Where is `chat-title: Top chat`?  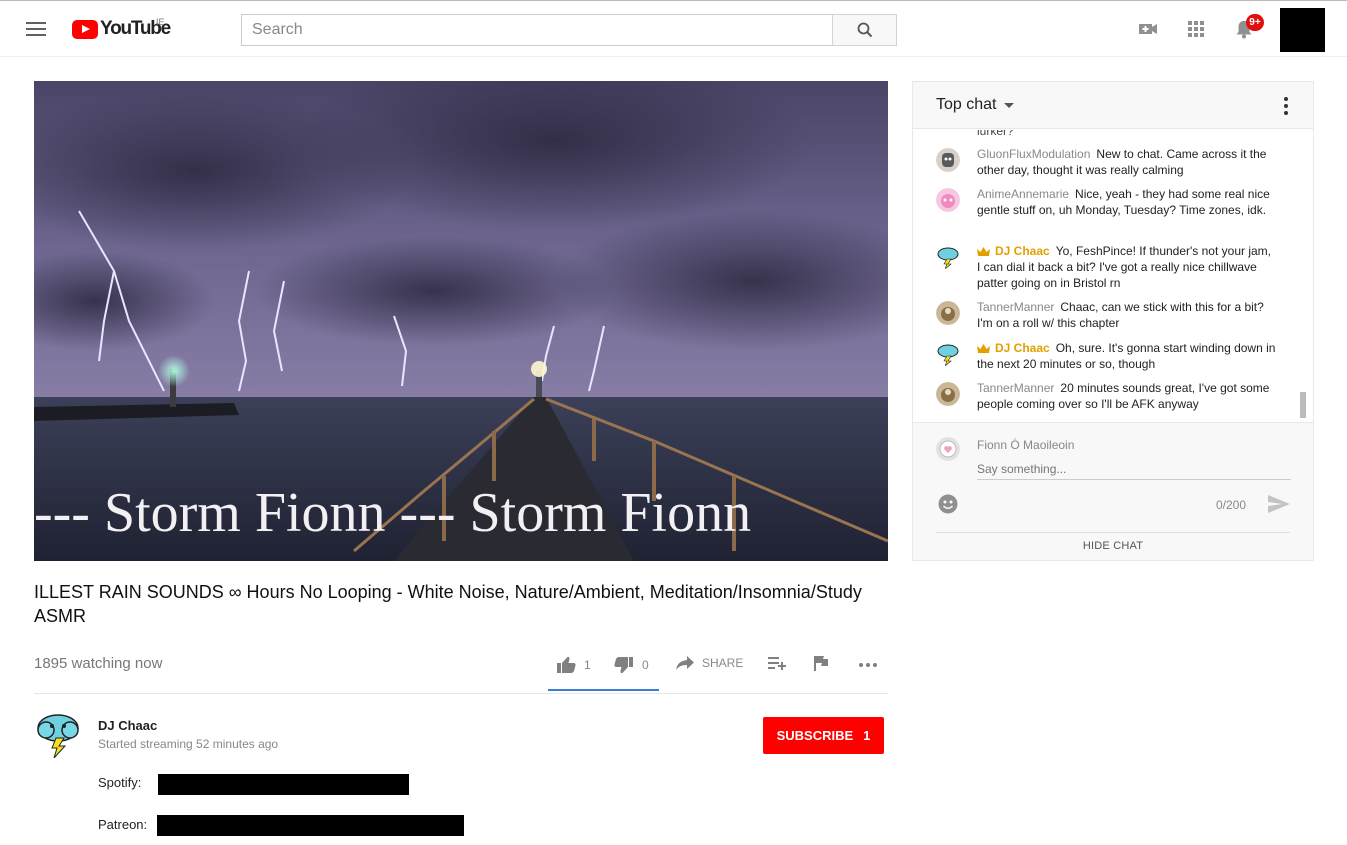
chat-title: Top chat is located at coordinates (966, 104).